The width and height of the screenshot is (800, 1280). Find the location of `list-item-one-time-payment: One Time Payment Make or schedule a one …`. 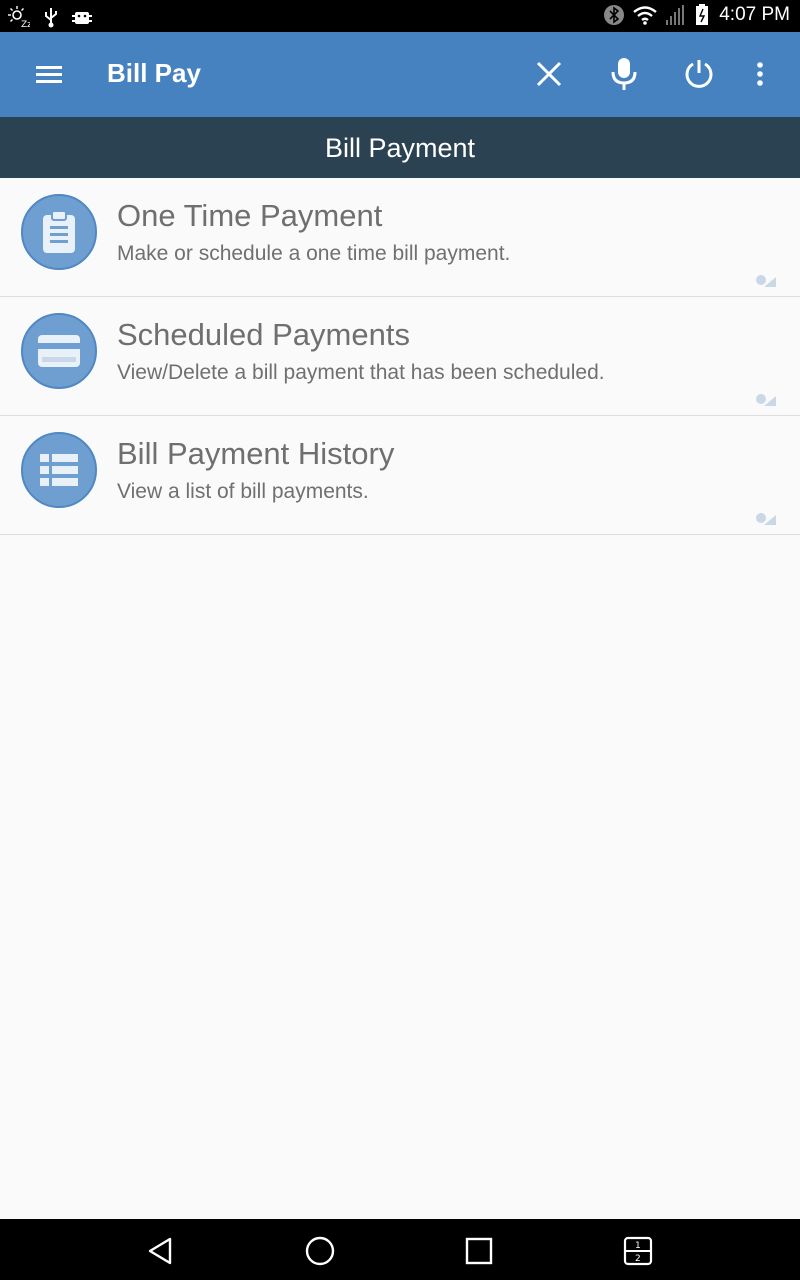

list-item-one-time-payment: One Time Payment Make or schedule a one … is located at coordinates (400, 237).